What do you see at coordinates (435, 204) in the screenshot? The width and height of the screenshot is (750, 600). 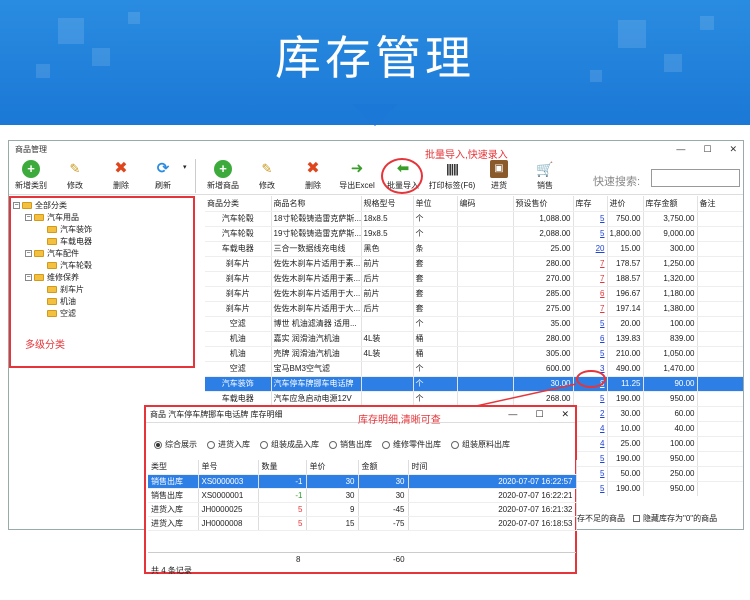 I see `column-header: 单位` at bounding box center [435, 204].